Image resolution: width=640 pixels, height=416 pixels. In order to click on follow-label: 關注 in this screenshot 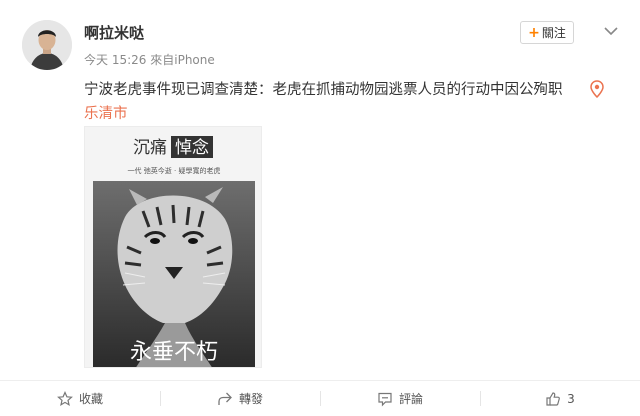, I will do `click(553, 33)`.